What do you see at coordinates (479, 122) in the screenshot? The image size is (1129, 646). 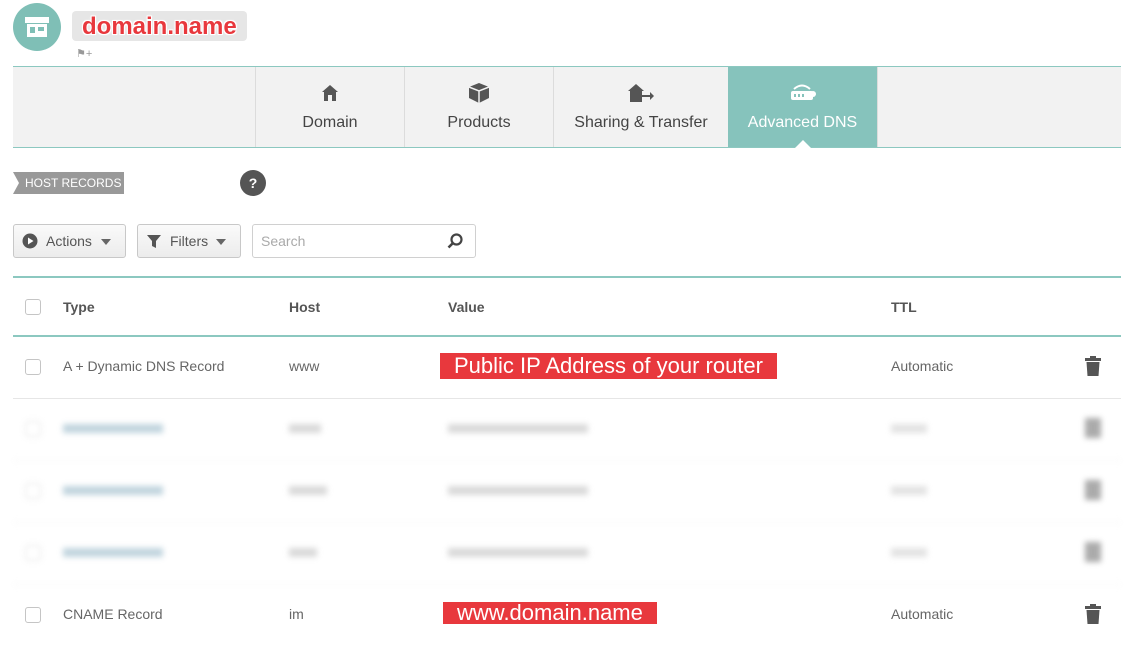 I see `tab-products-label: Products` at bounding box center [479, 122].